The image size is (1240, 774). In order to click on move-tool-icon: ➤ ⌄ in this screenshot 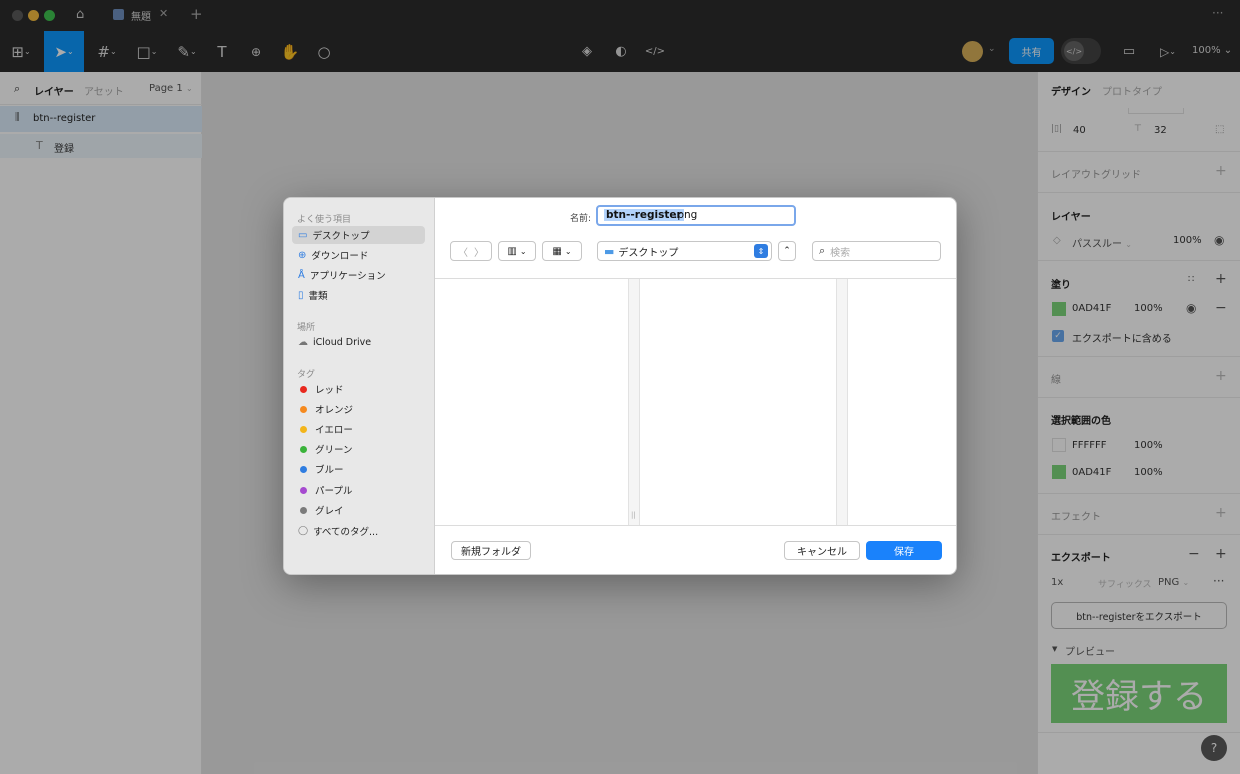, I will do `click(64, 51)`.